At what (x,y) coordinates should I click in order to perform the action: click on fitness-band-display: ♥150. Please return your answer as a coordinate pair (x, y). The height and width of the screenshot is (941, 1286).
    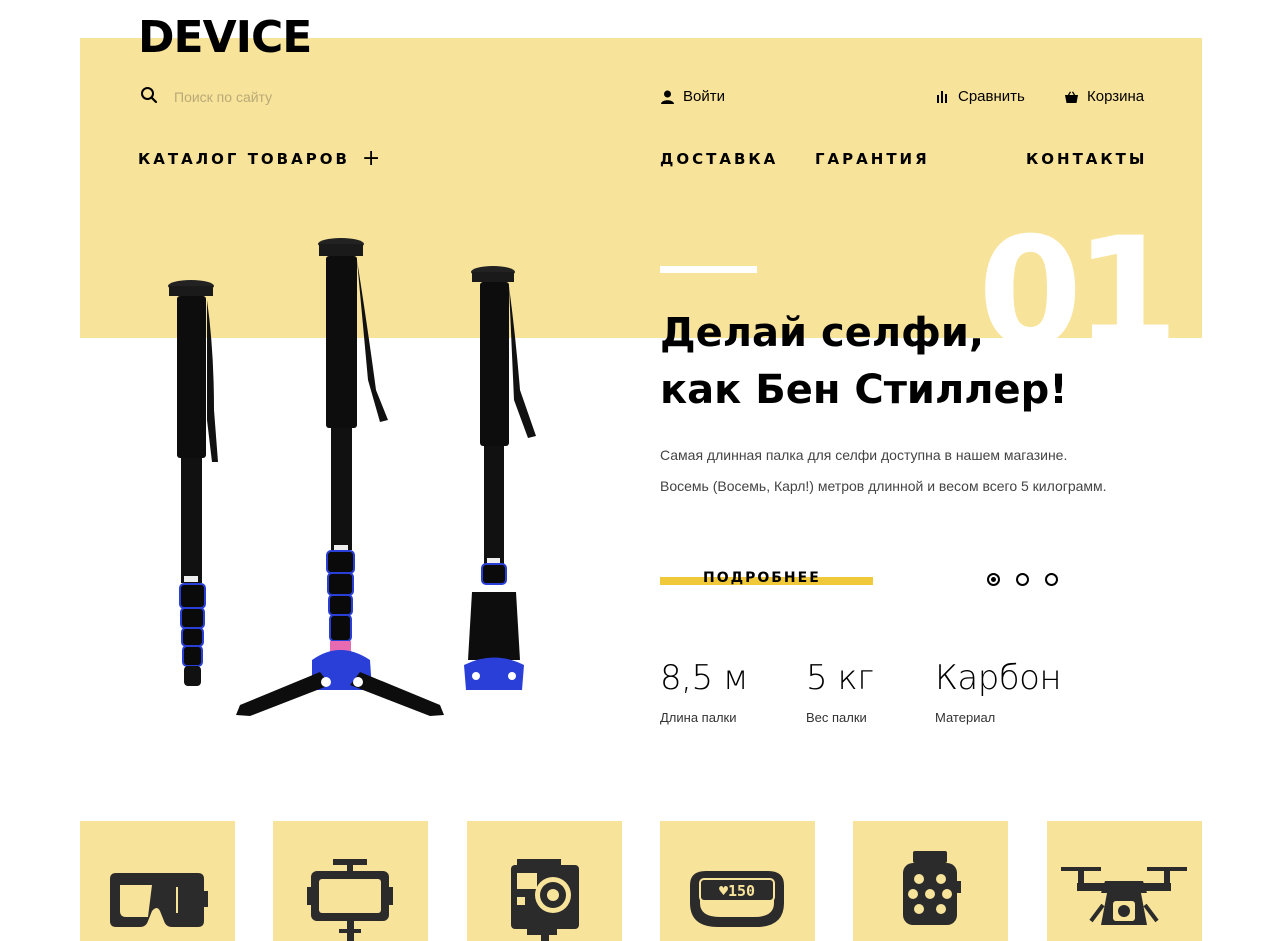
    Looking at the image, I should click on (737, 891).